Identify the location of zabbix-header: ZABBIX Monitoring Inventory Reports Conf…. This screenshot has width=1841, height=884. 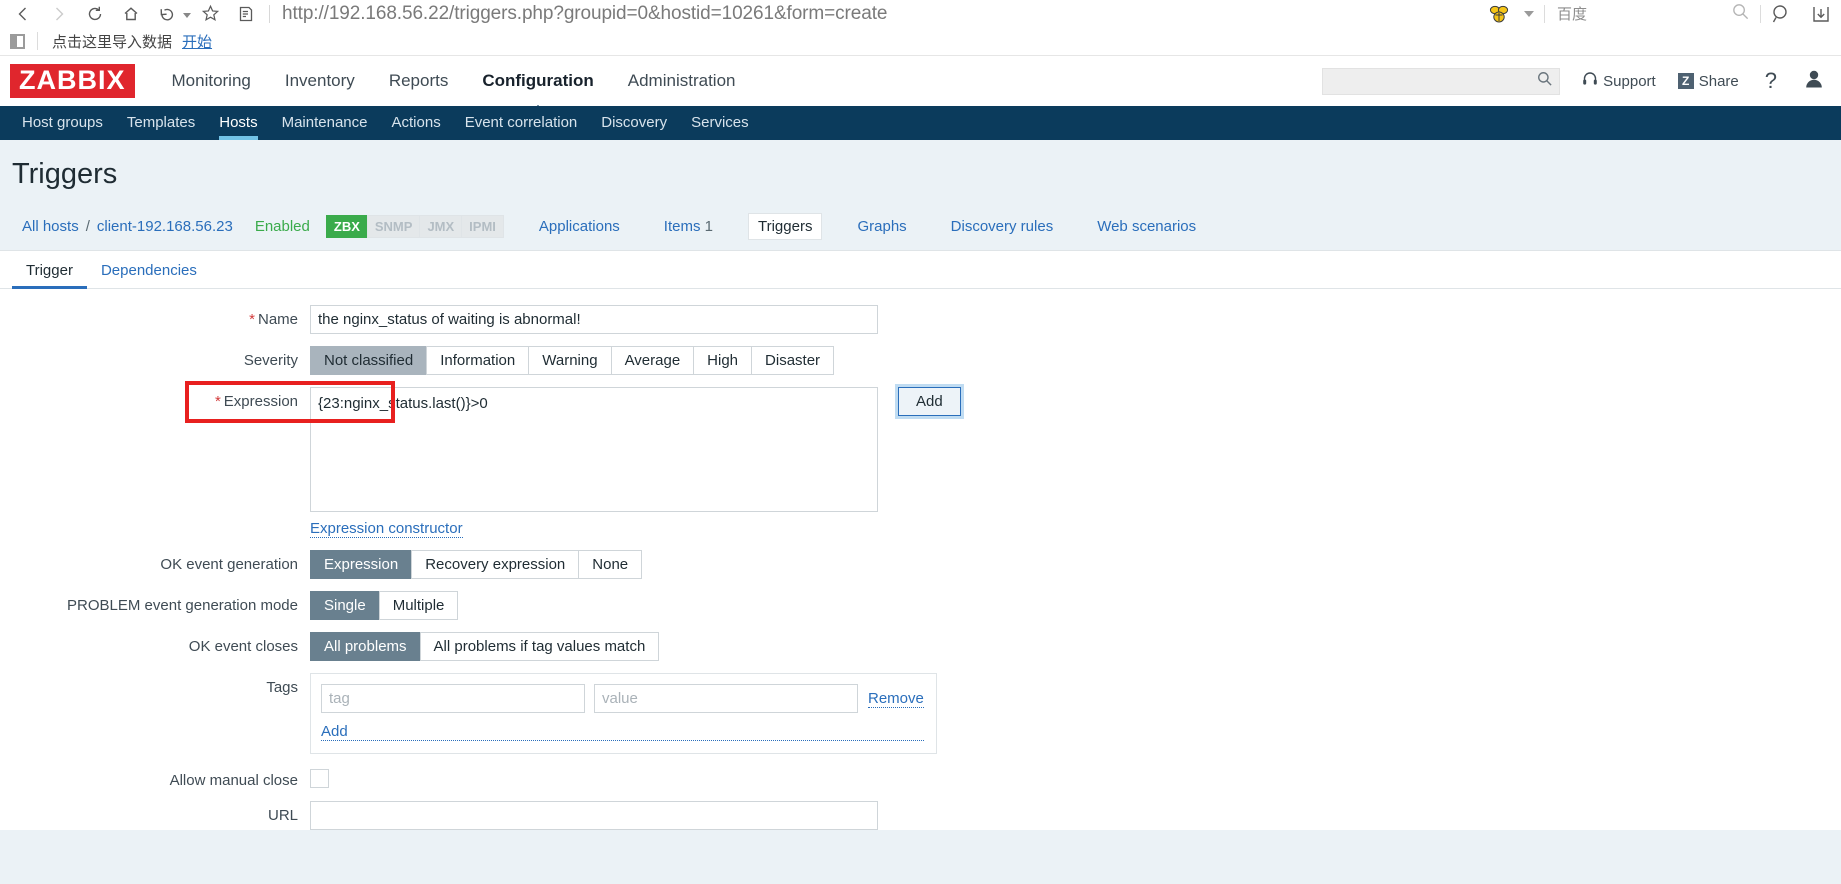
(920, 81).